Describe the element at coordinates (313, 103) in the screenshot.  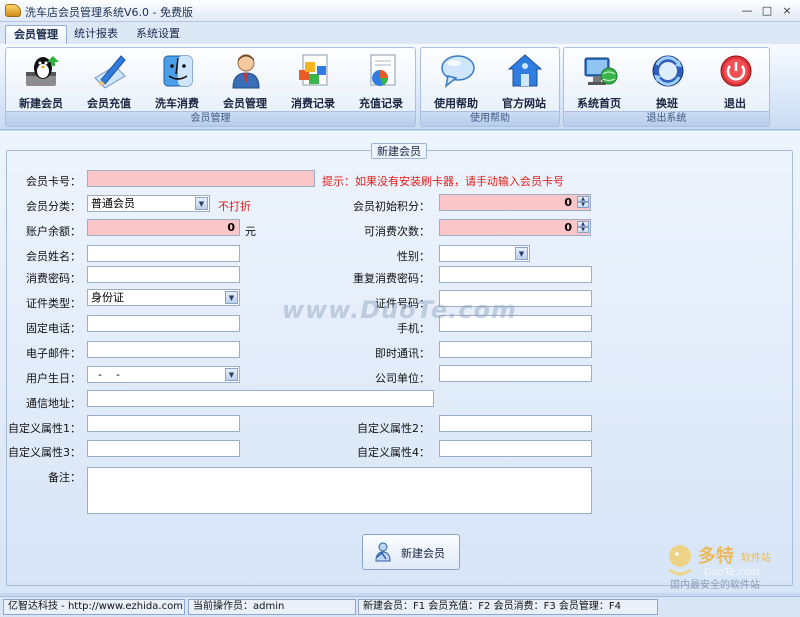
I see `consume-records-label: 消费记录` at that location.